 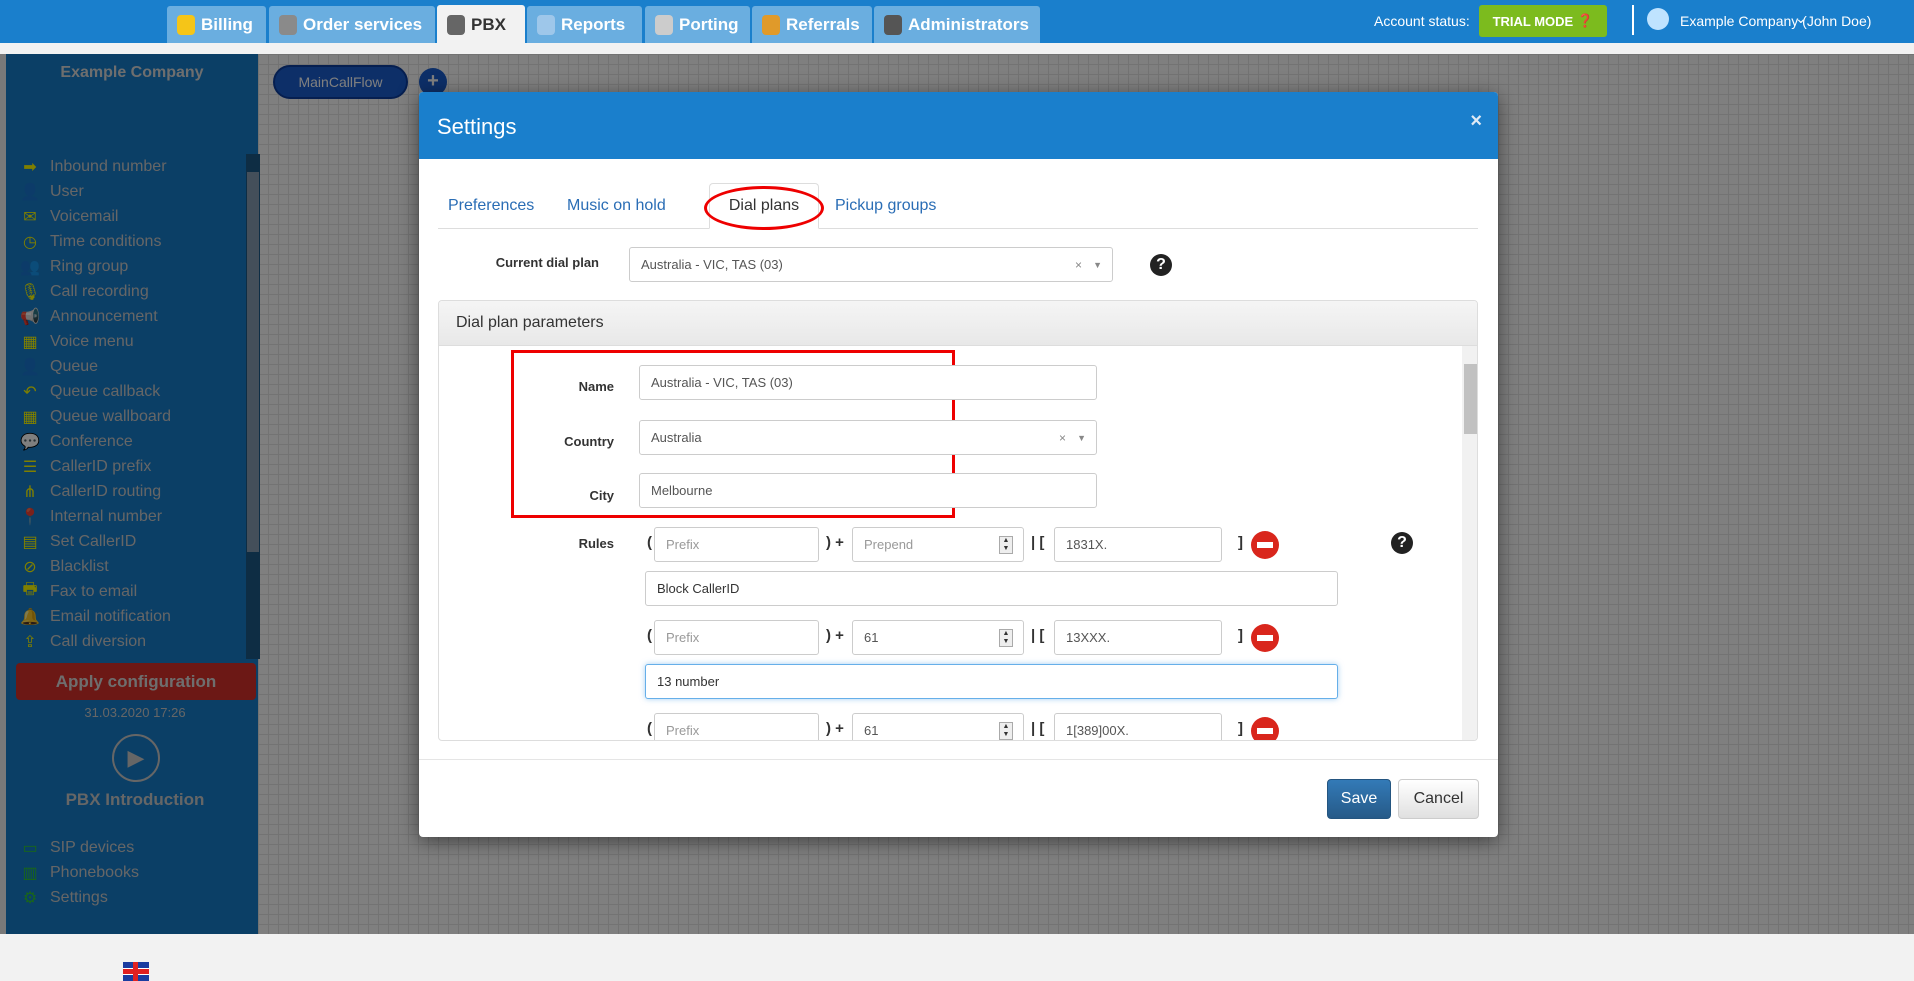 What do you see at coordinates (771, 24) in the screenshot?
I see `person-icon` at bounding box center [771, 24].